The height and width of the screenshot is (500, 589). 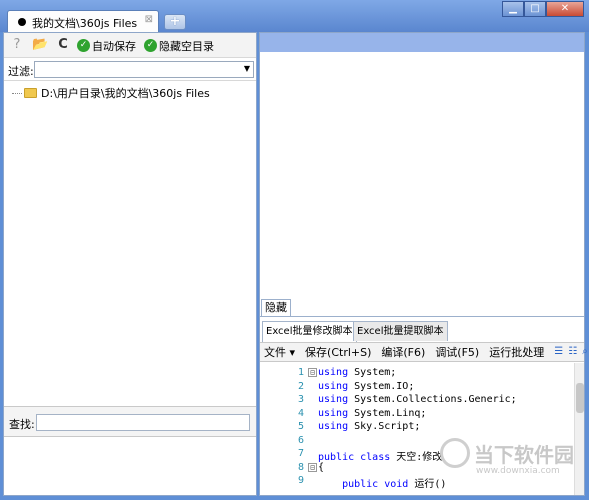 What do you see at coordinates (455, 453) in the screenshot?
I see `watermark-logo-icon` at bounding box center [455, 453].